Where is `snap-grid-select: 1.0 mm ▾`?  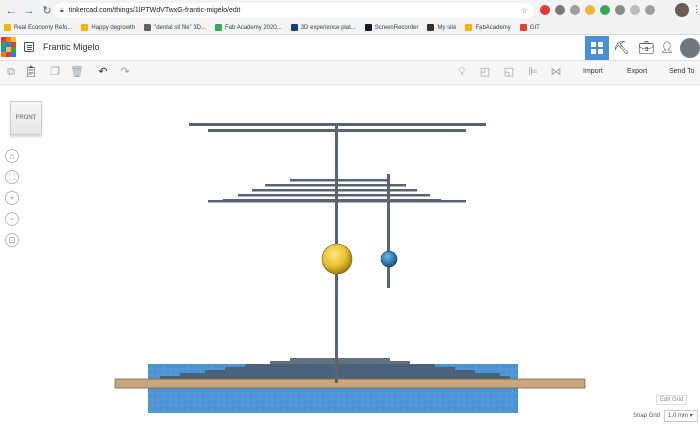
snap-grid-select: 1.0 mm ▾ is located at coordinates (681, 416).